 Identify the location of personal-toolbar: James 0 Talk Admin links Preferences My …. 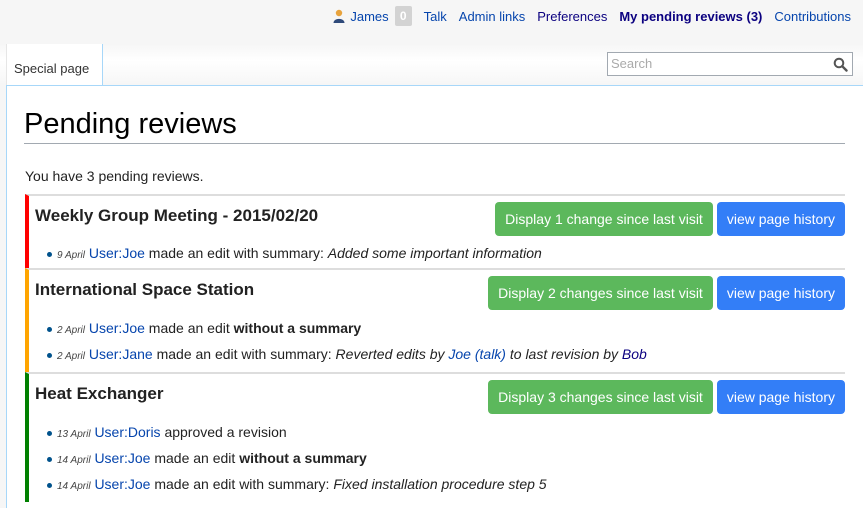
(592, 16).